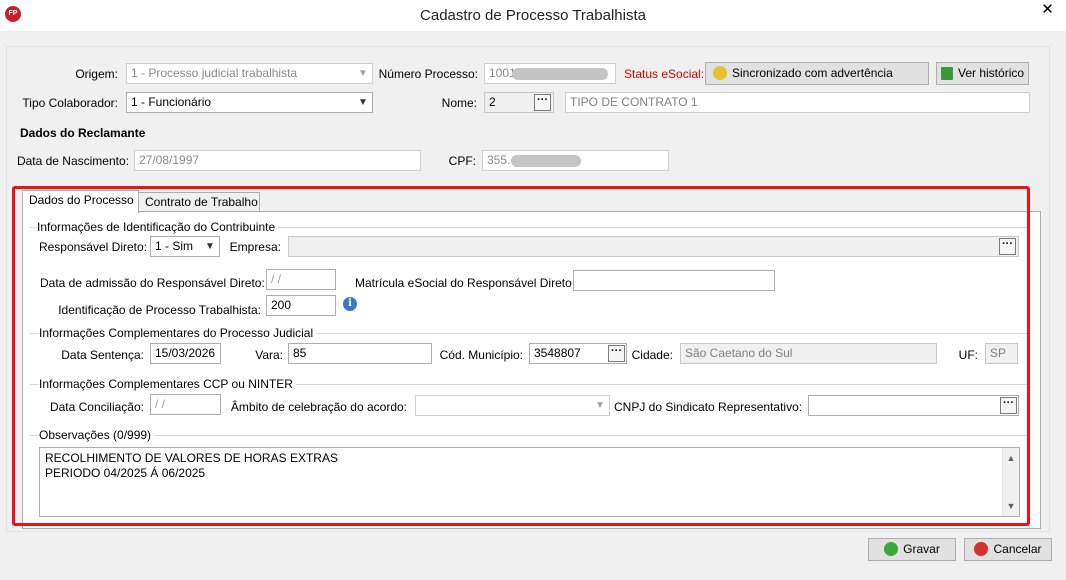  I want to click on cod-municipio-label: Cód. Município:, so click(481, 355).